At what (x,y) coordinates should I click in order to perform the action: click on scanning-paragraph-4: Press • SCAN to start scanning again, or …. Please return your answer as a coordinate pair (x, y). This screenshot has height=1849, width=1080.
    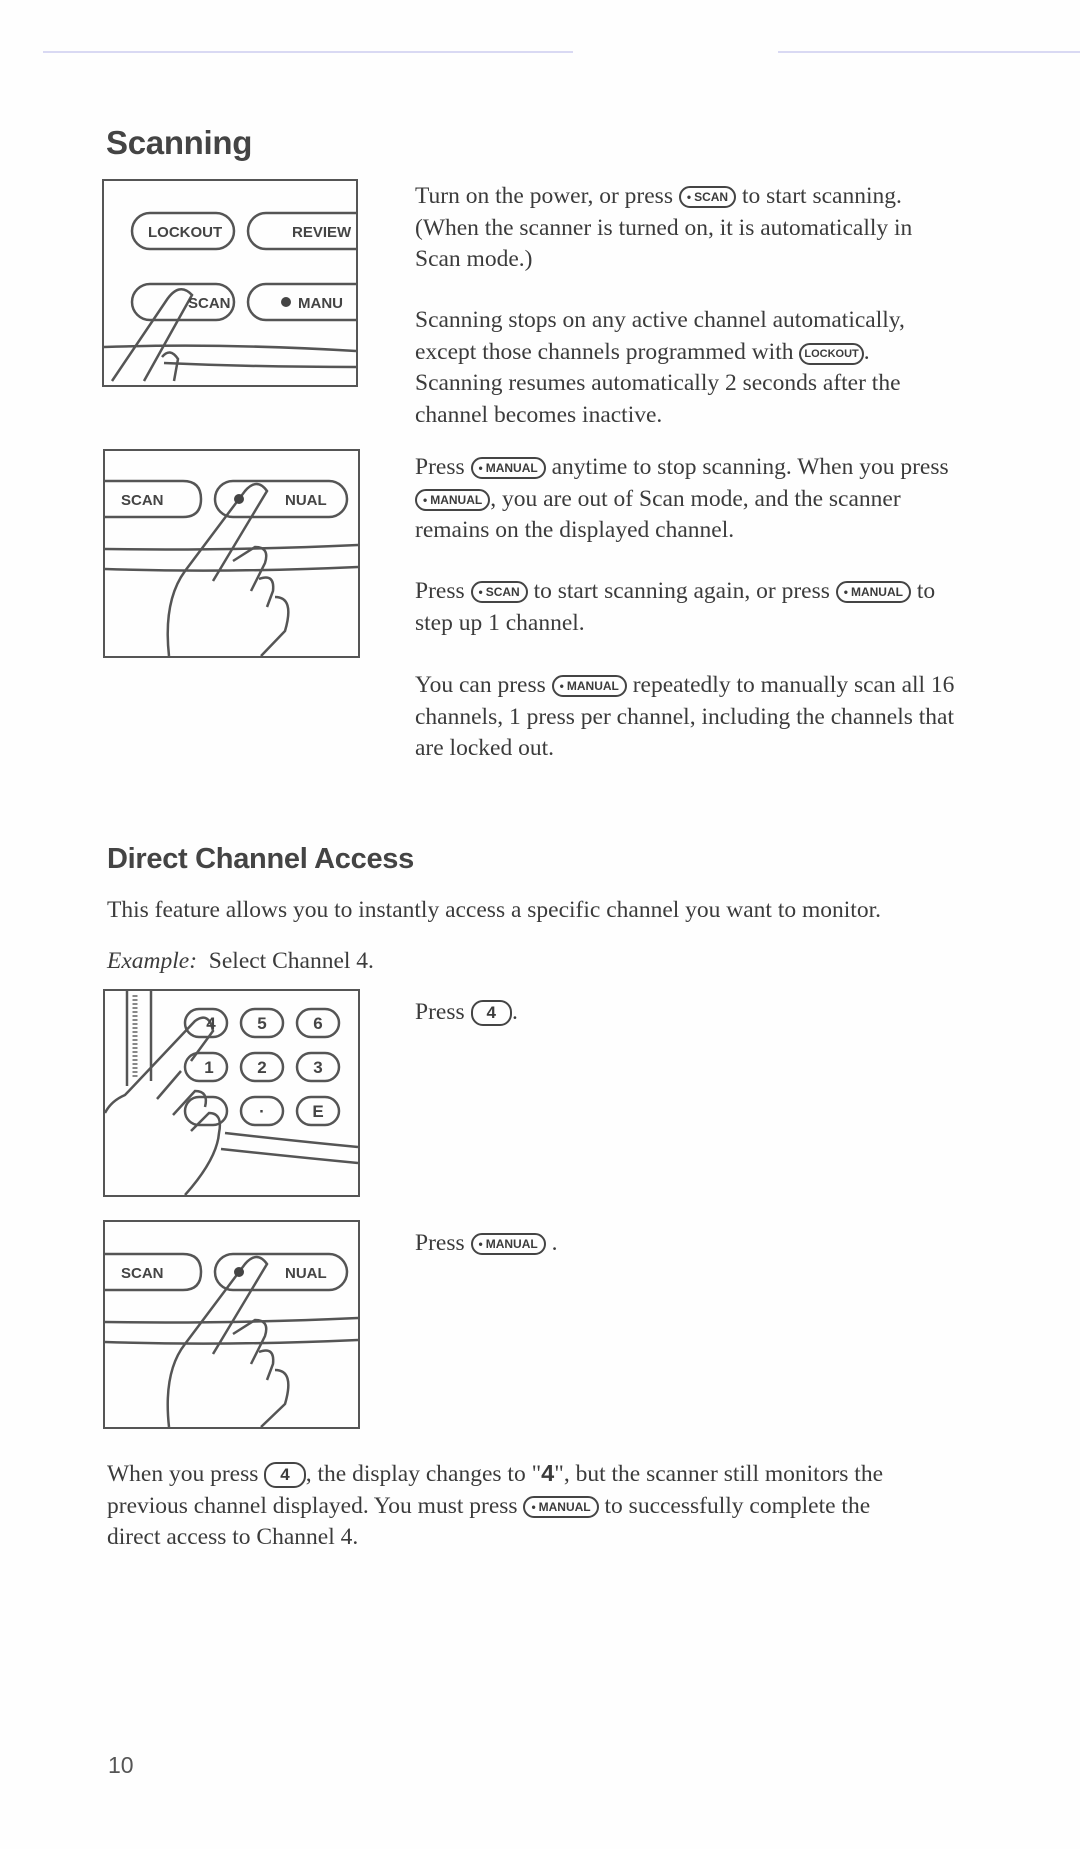
    Looking at the image, I should click on (745, 607).